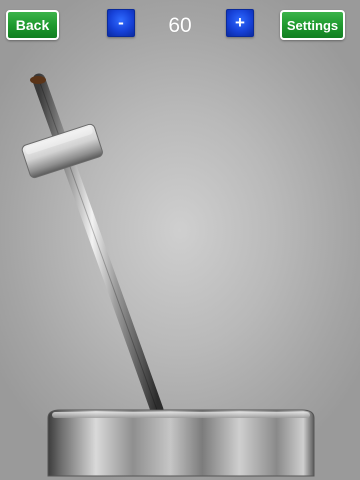 This screenshot has height=480, width=360. I want to click on pendulum-tip-icon, so click(38, 80).